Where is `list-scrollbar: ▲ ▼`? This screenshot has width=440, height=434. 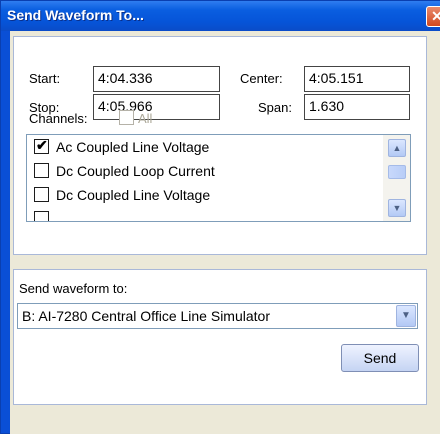
list-scrollbar: ▲ ▼ is located at coordinates (396, 178).